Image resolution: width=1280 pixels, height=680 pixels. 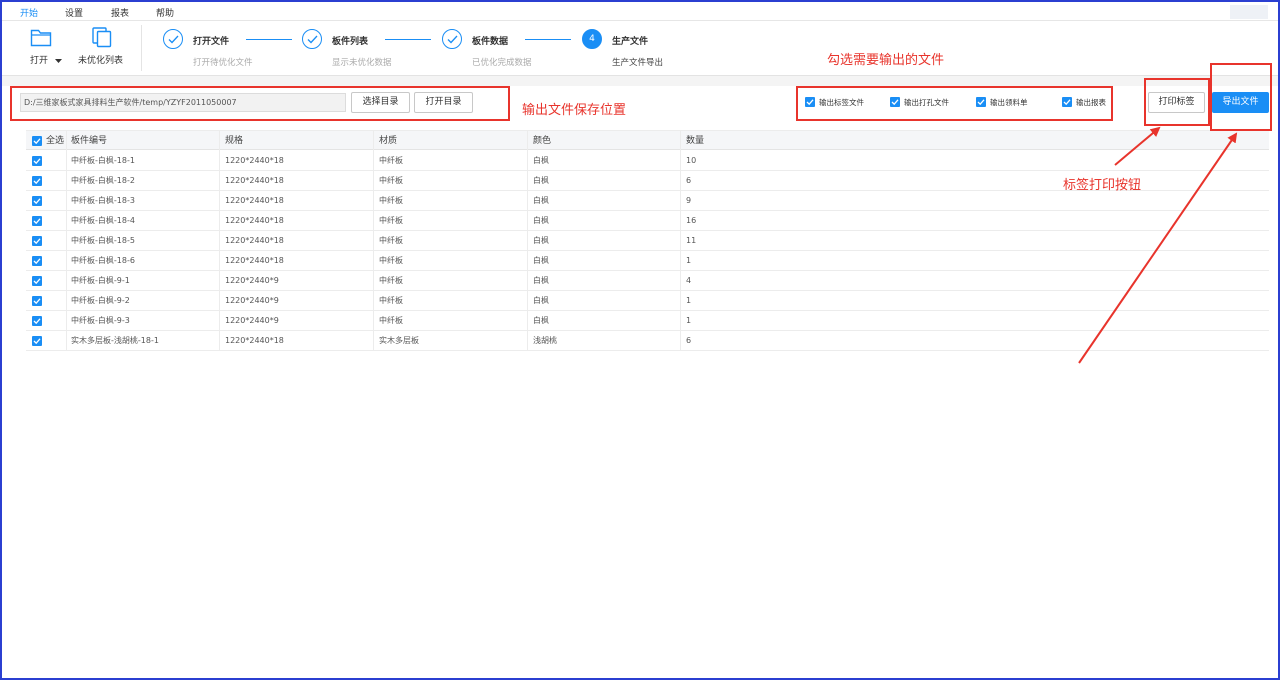 What do you see at coordinates (1137, 146) in the screenshot?
I see `arrow-to-print` at bounding box center [1137, 146].